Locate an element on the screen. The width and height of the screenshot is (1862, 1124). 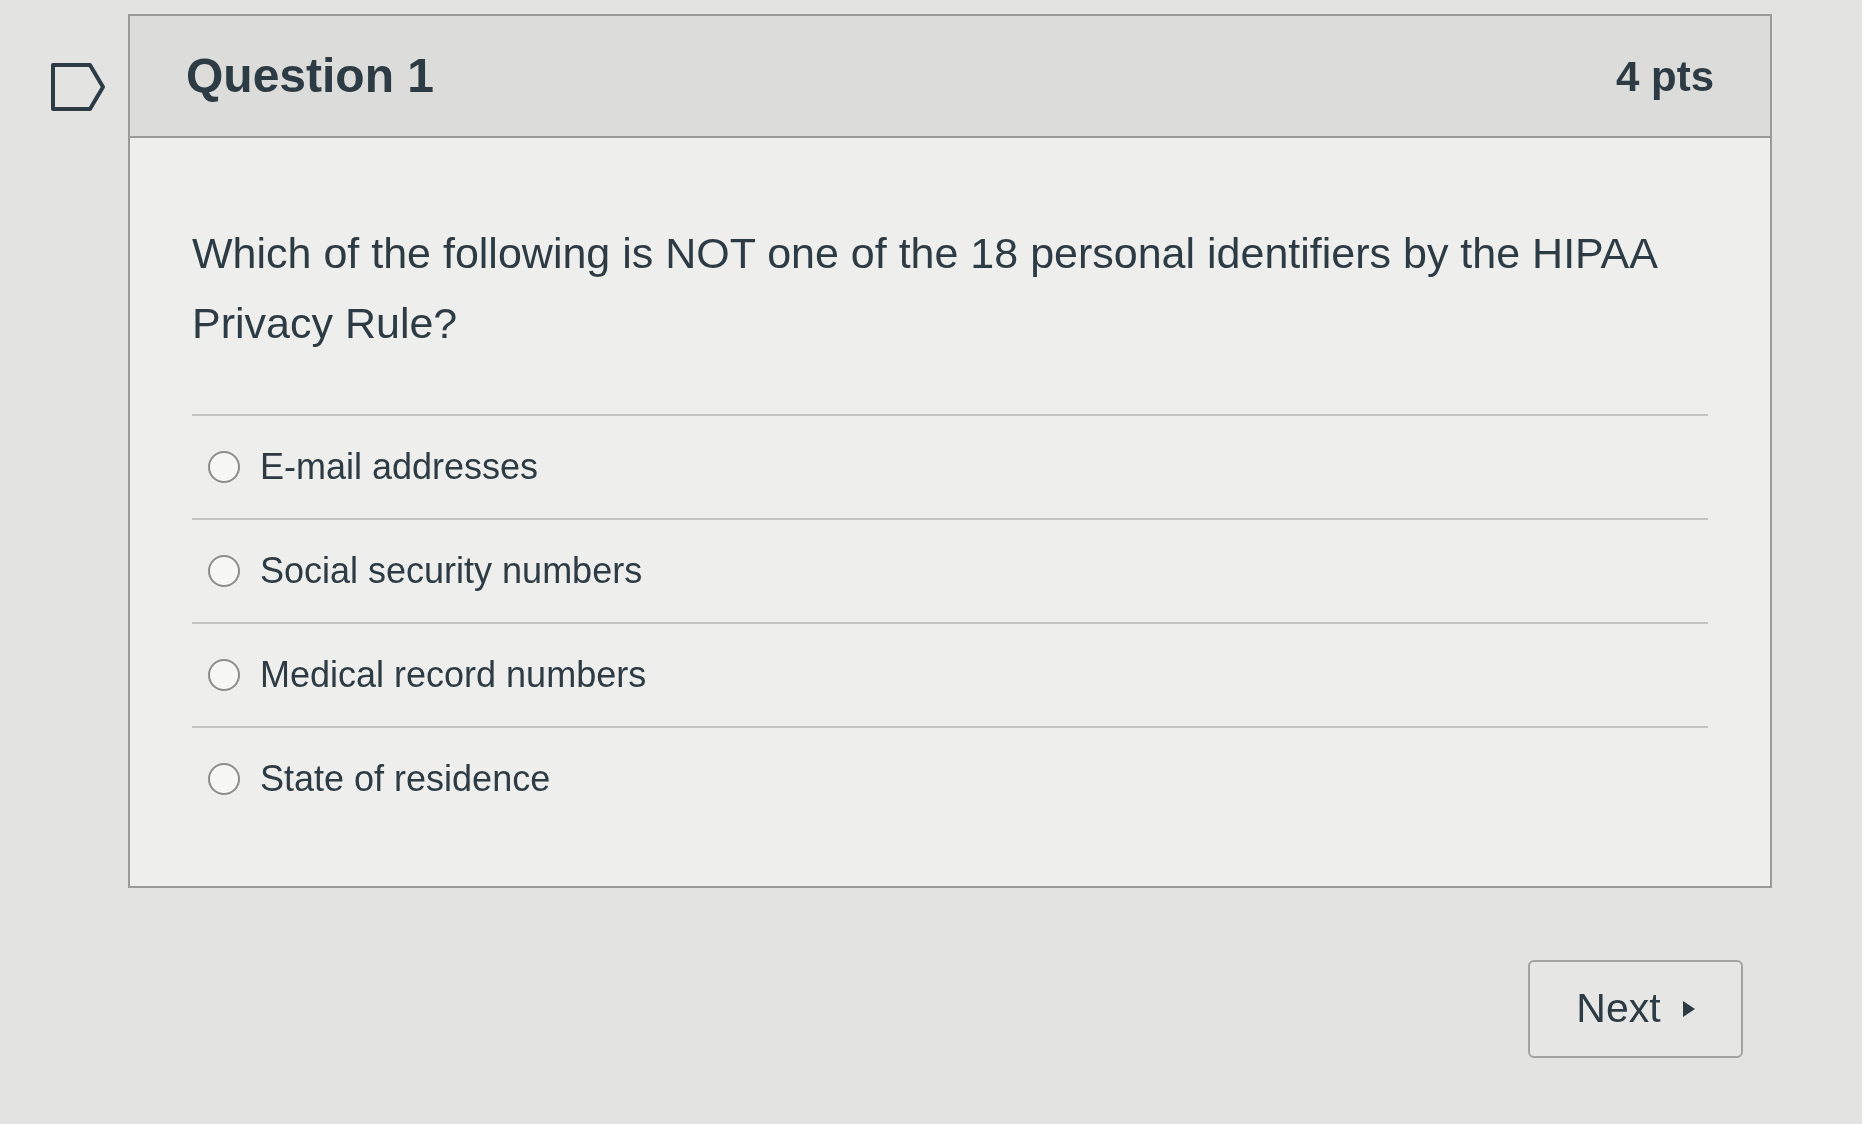
bookmark-tag-icon is located at coordinates (78, 87).